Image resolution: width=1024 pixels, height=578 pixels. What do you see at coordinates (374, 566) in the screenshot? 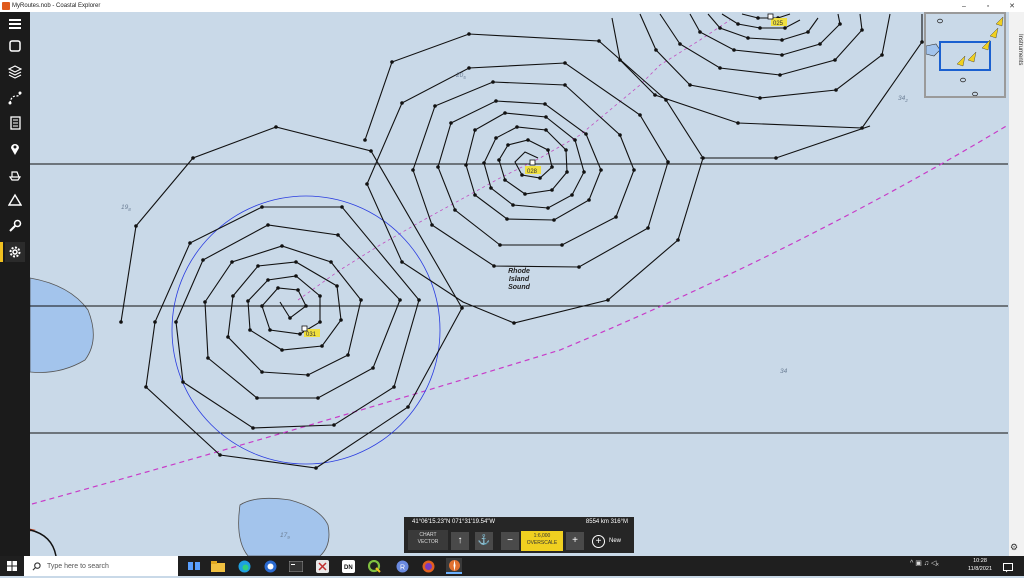
I see `qgis-icon` at bounding box center [374, 566].